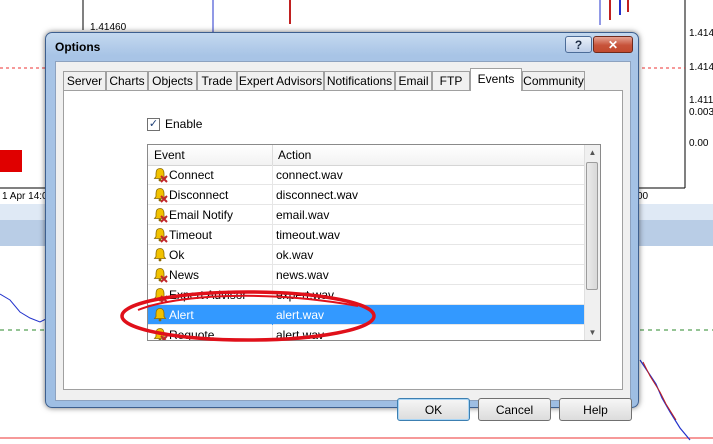  Describe the element at coordinates (294, 155) in the screenshot. I see `column-header-action: Action` at that location.